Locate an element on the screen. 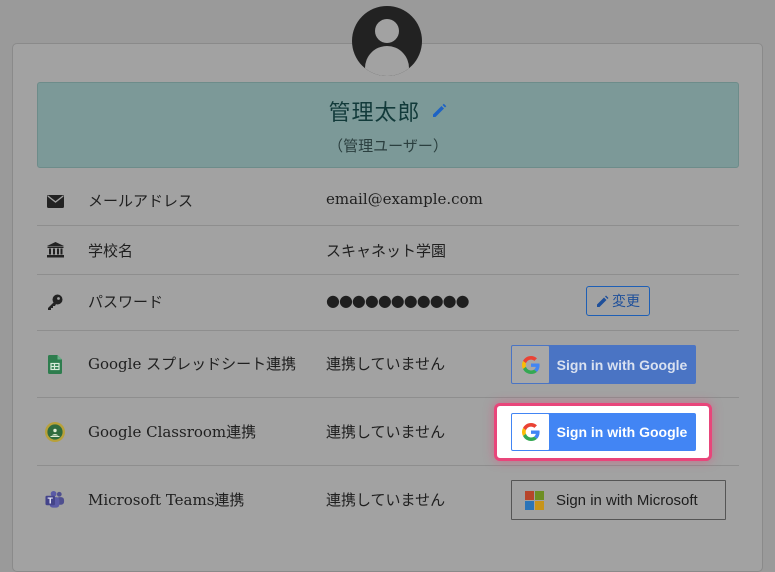  profile-header: 管理太郎 （管理ユーザー） is located at coordinates (388, 125).